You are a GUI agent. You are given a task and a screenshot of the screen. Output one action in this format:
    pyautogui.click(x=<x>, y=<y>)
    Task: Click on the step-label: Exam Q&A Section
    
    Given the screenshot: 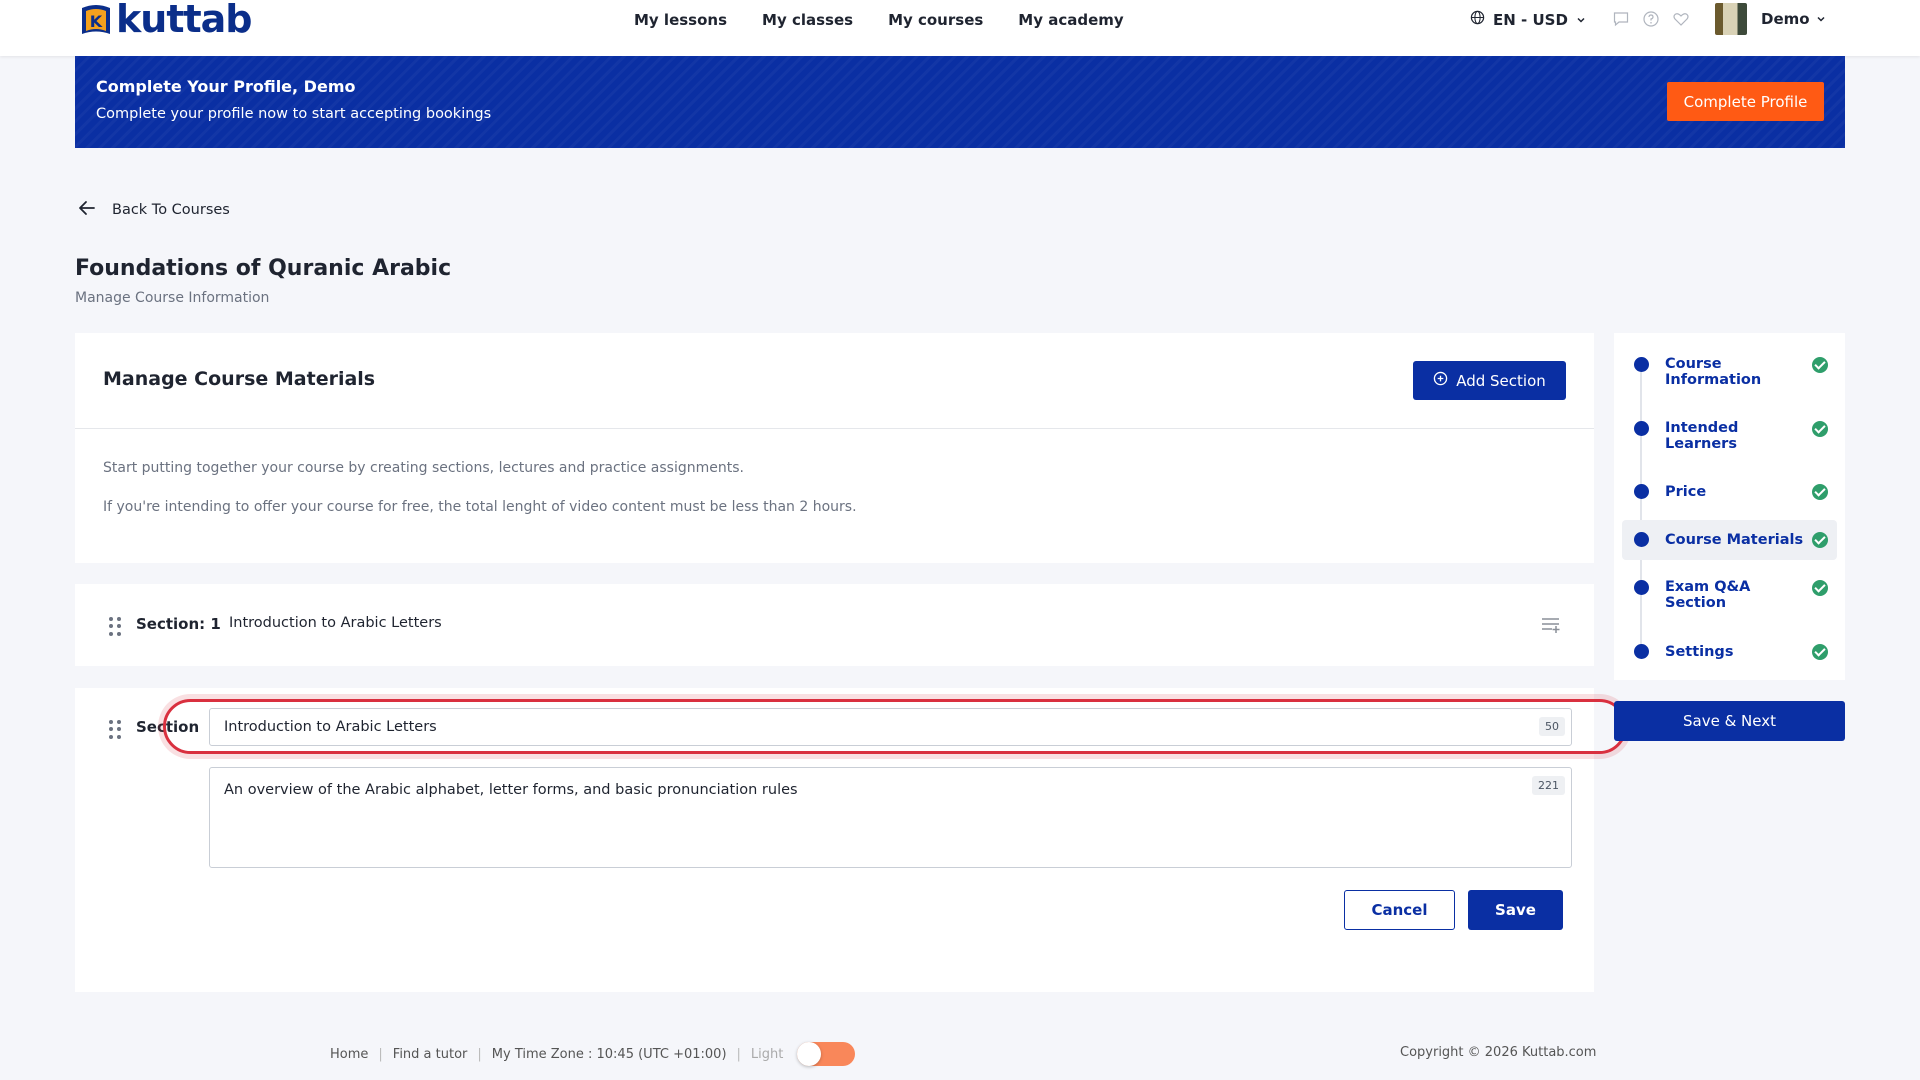 What is the action you would take?
    pyautogui.click(x=1708, y=595)
    